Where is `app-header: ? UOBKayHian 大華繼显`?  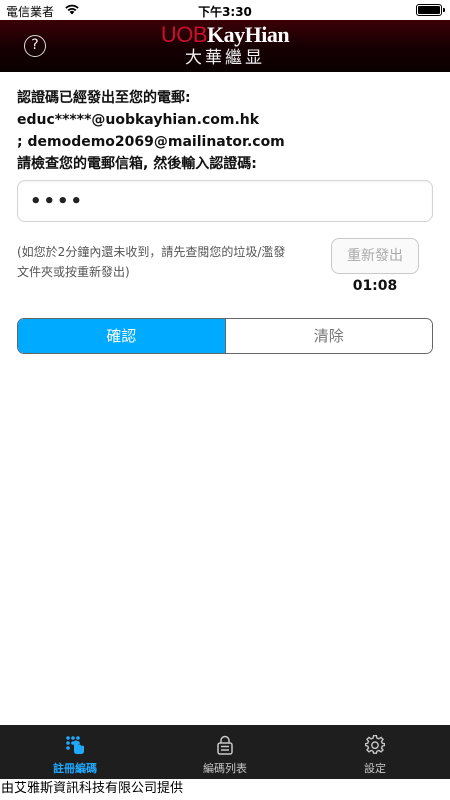
app-header: ? UOBKayHian 大華繼显 is located at coordinates (225, 46).